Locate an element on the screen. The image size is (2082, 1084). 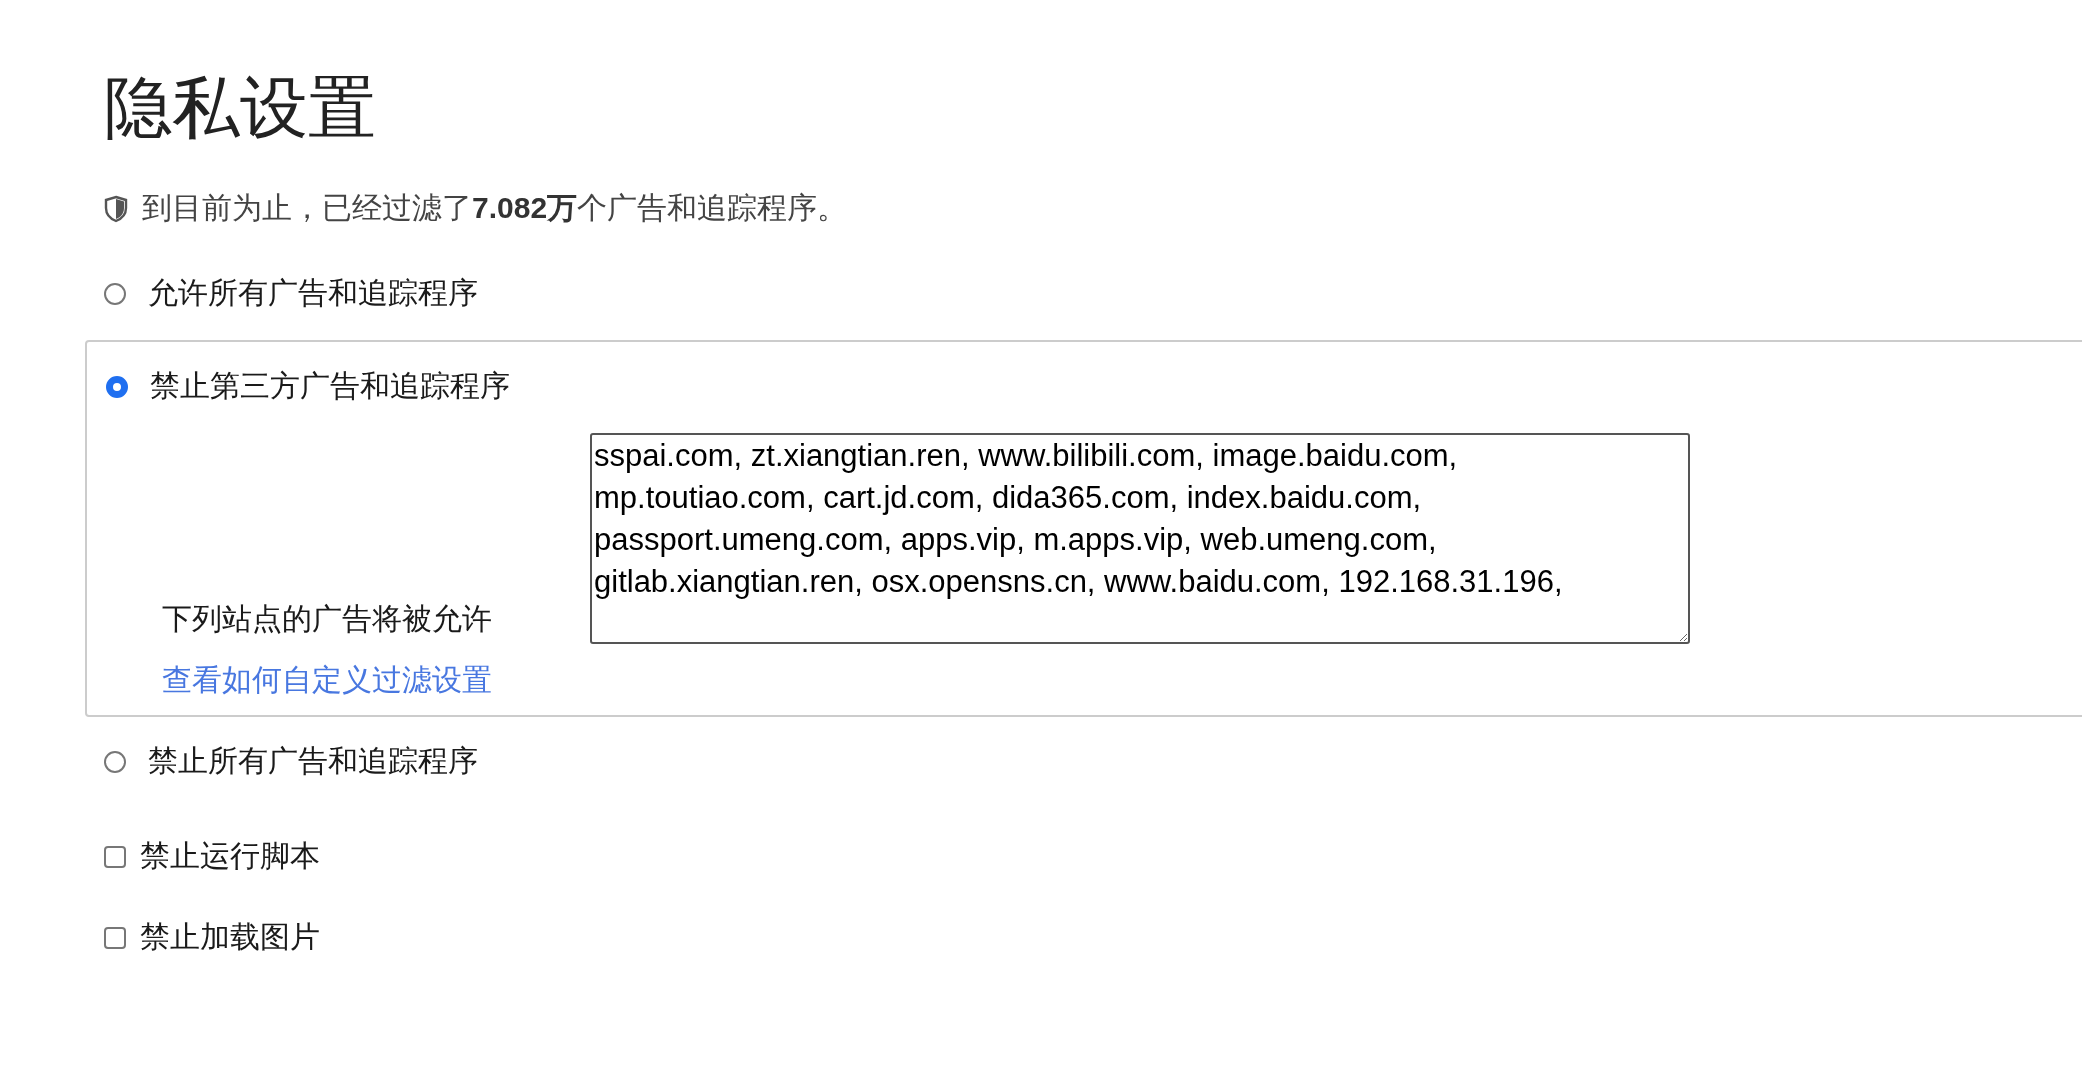
radio-label: 禁止所有广告和追踪程序 is located at coordinates (313, 761).